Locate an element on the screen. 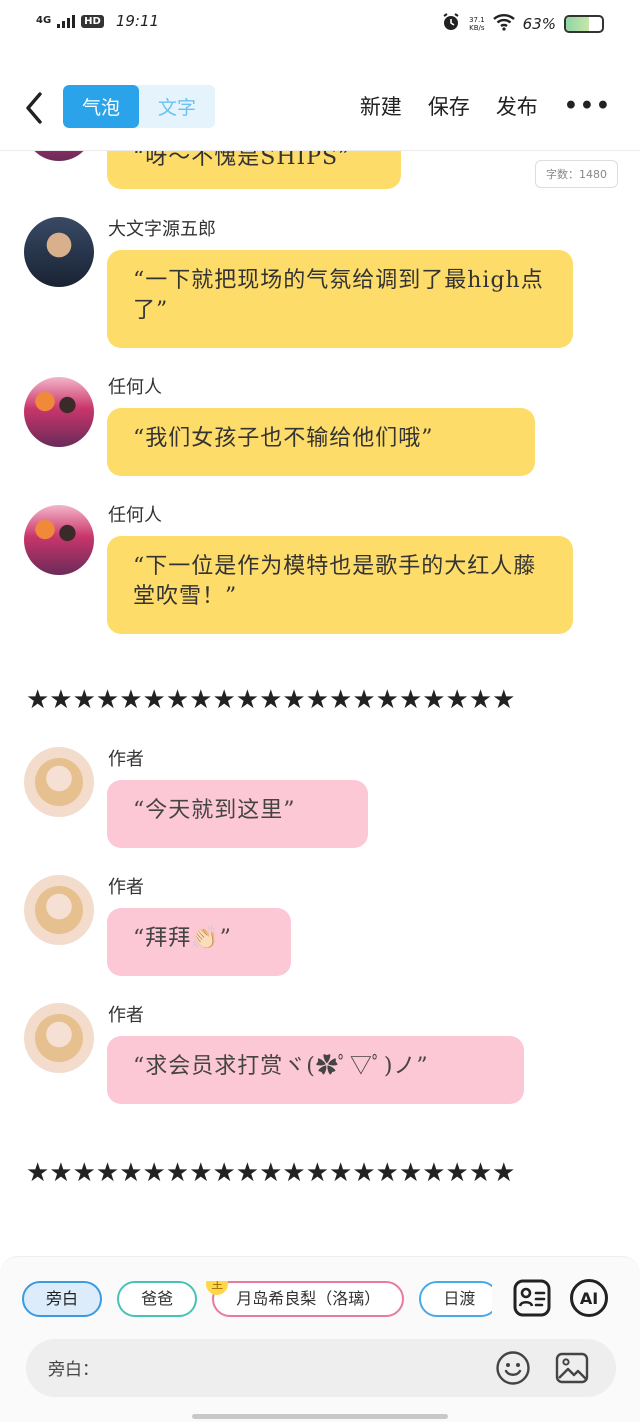  tab-bubble: 气泡 is located at coordinates (101, 106).